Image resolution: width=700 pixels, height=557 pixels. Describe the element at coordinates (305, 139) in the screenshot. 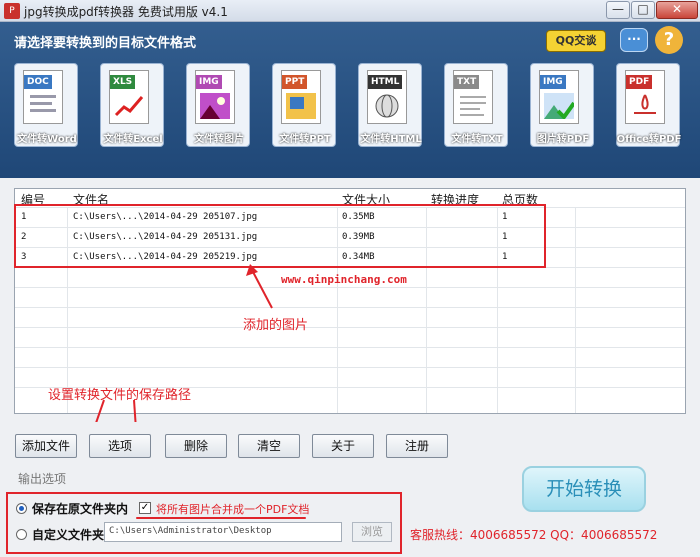

I see `tool-label: 文件转PPT` at that location.